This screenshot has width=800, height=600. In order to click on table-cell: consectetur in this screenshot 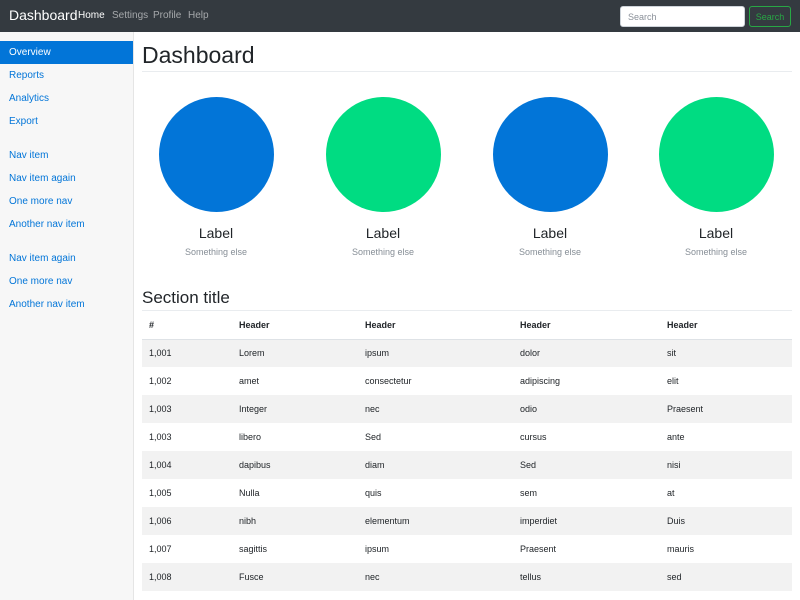, I will do `click(388, 381)`.